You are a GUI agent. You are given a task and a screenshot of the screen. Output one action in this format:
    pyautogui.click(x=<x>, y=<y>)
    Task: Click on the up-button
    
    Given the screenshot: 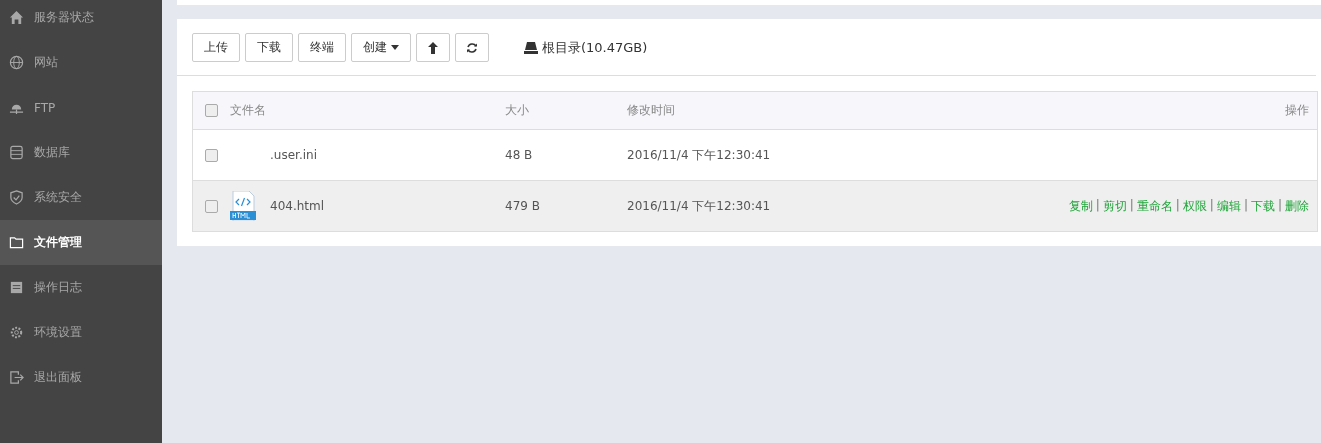 What is the action you would take?
    pyautogui.click(x=433, y=47)
    